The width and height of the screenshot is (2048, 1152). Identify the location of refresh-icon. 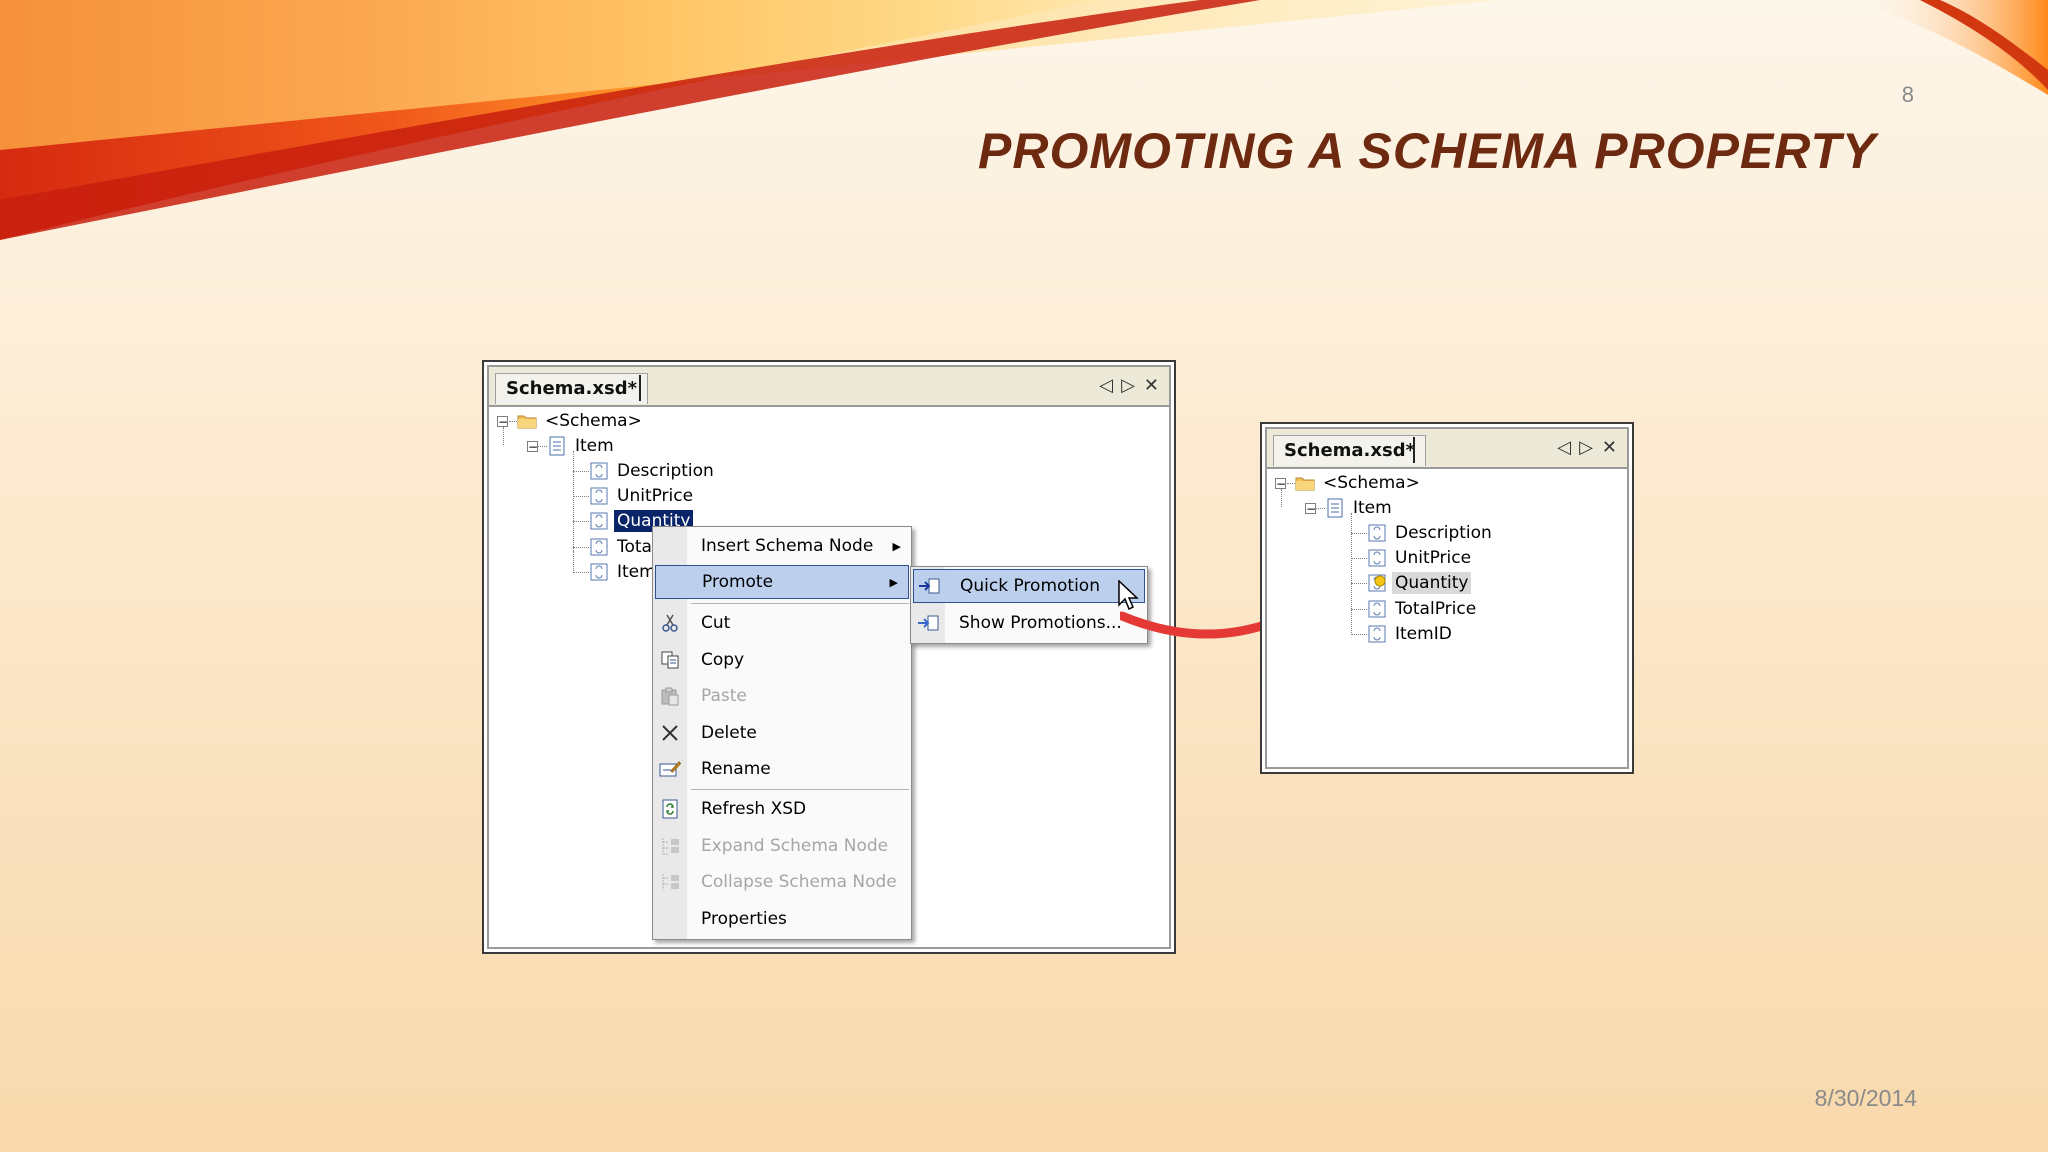
(670, 809).